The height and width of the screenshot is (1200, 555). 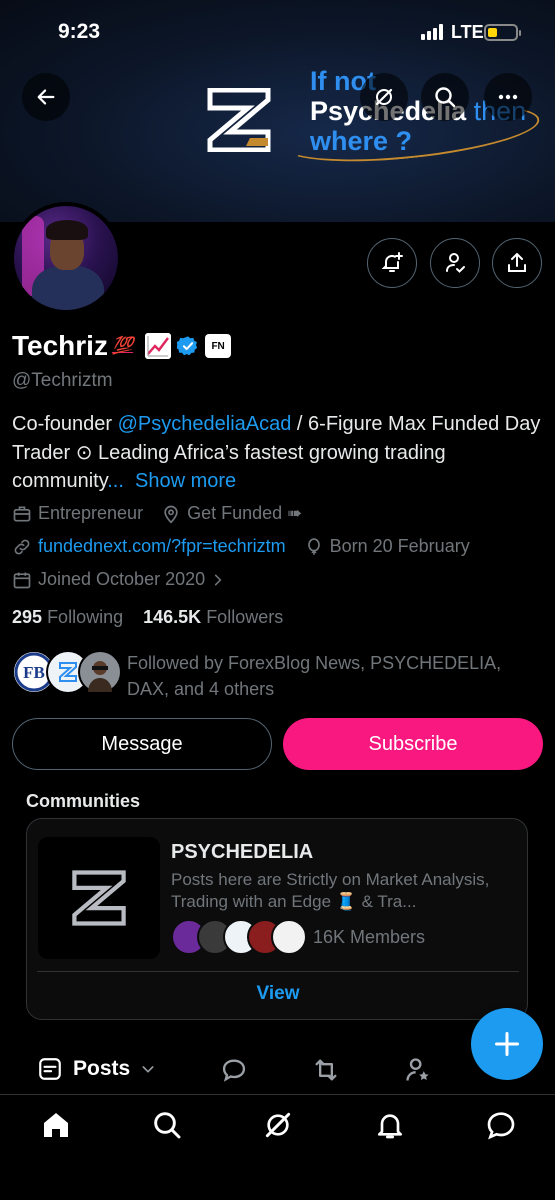 What do you see at coordinates (142, 744) in the screenshot?
I see `message-button: Message` at bounding box center [142, 744].